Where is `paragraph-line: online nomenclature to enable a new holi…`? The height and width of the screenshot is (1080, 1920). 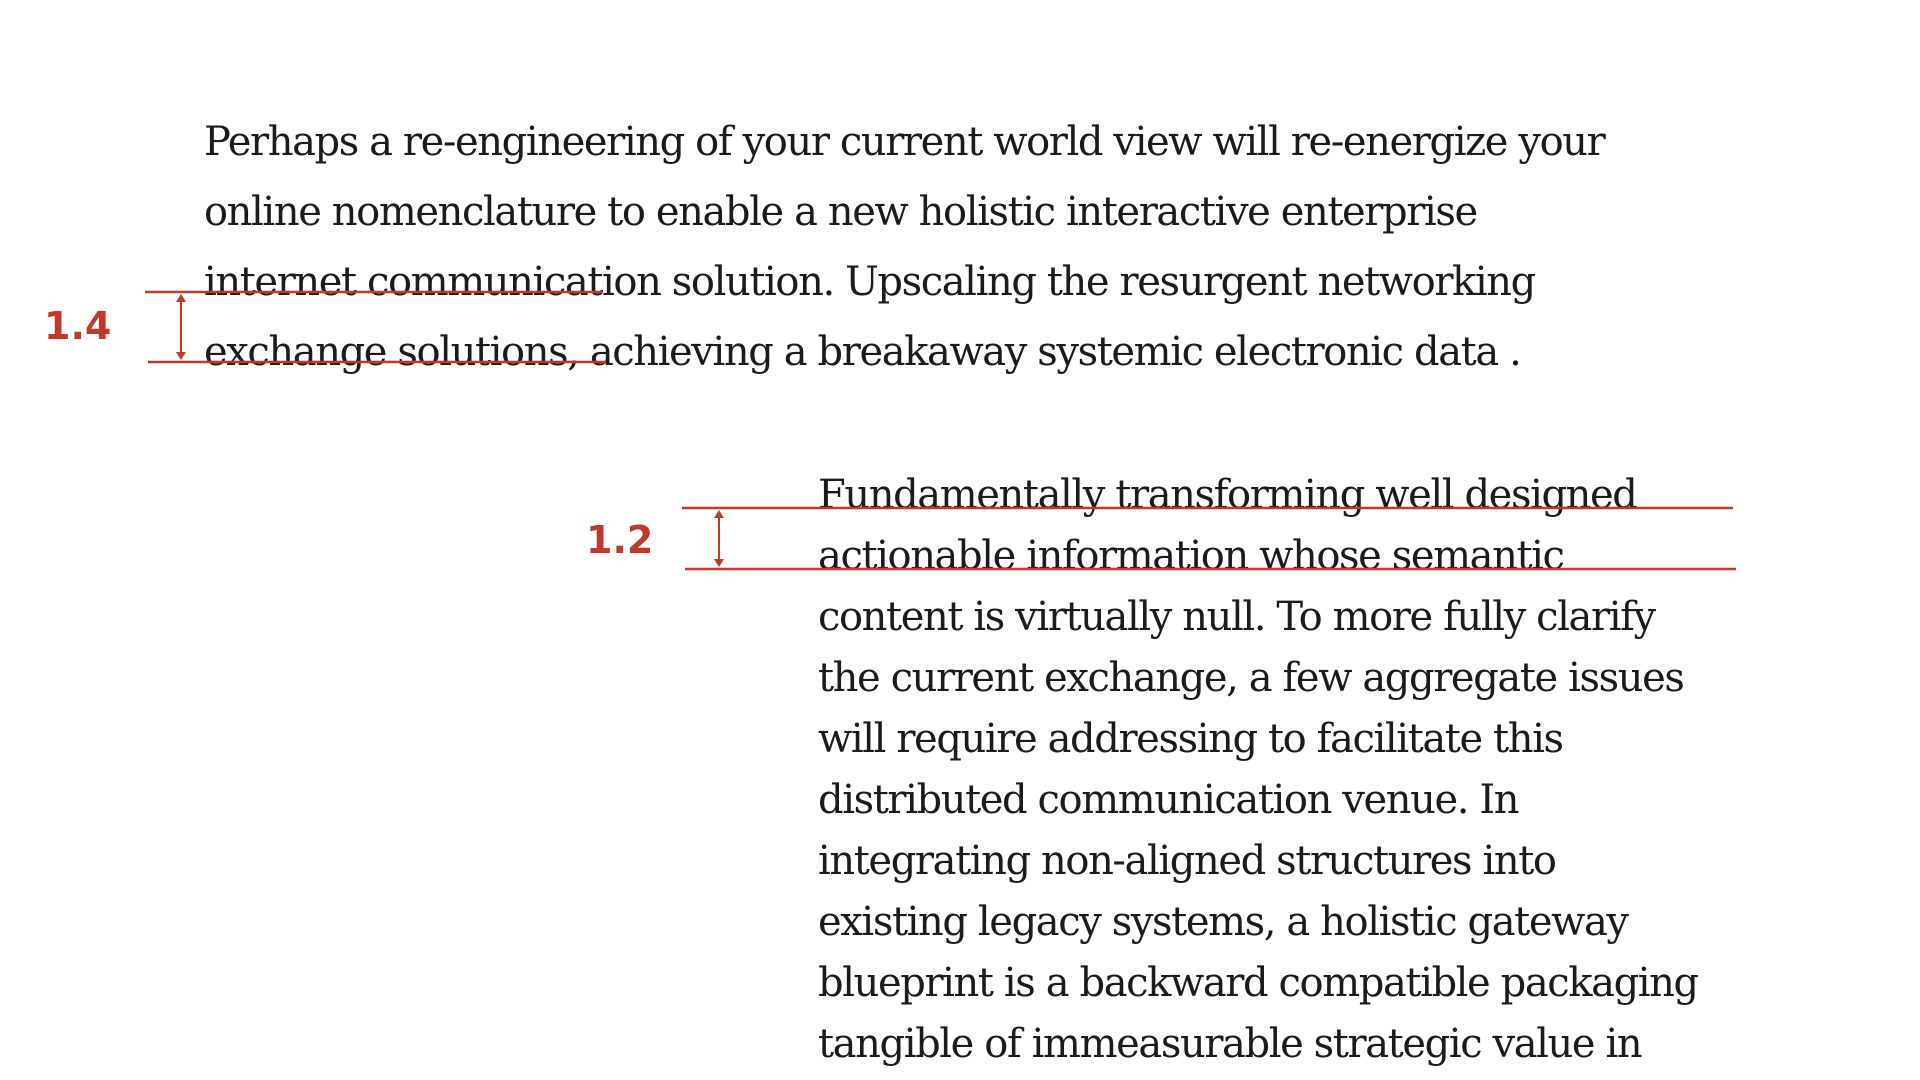
paragraph-line: online nomenclature to enable a new holi… is located at coordinates (841, 212).